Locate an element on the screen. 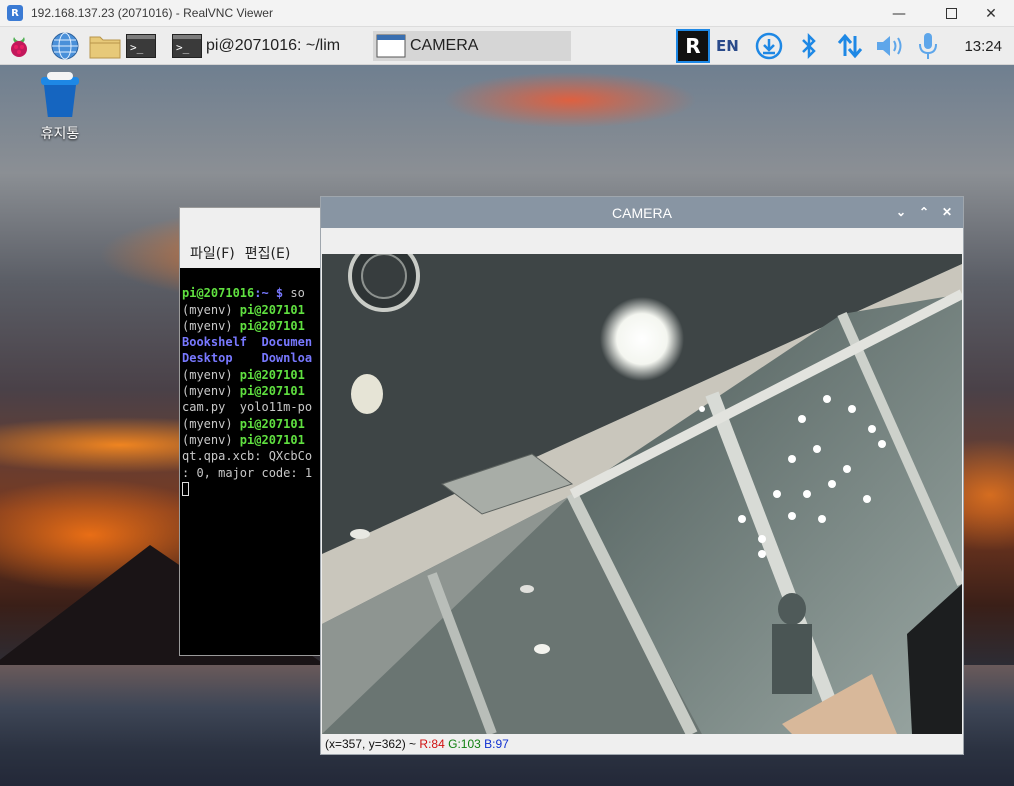 This screenshot has height=786, width=1014. realvnc-icon: R is located at coordinates (693, 46).